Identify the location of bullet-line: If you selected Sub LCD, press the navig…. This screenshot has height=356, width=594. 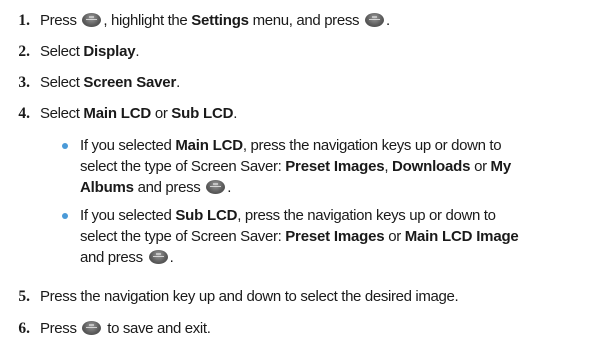
(288, 215).